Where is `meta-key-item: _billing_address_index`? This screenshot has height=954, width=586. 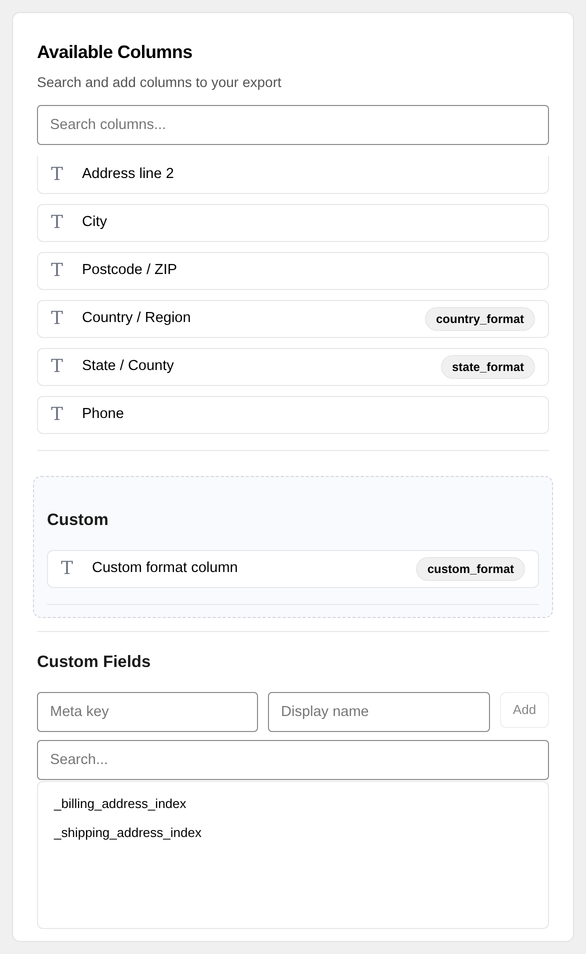
meta-key-item: _billing_address_index is located at coordinates (293, 803).